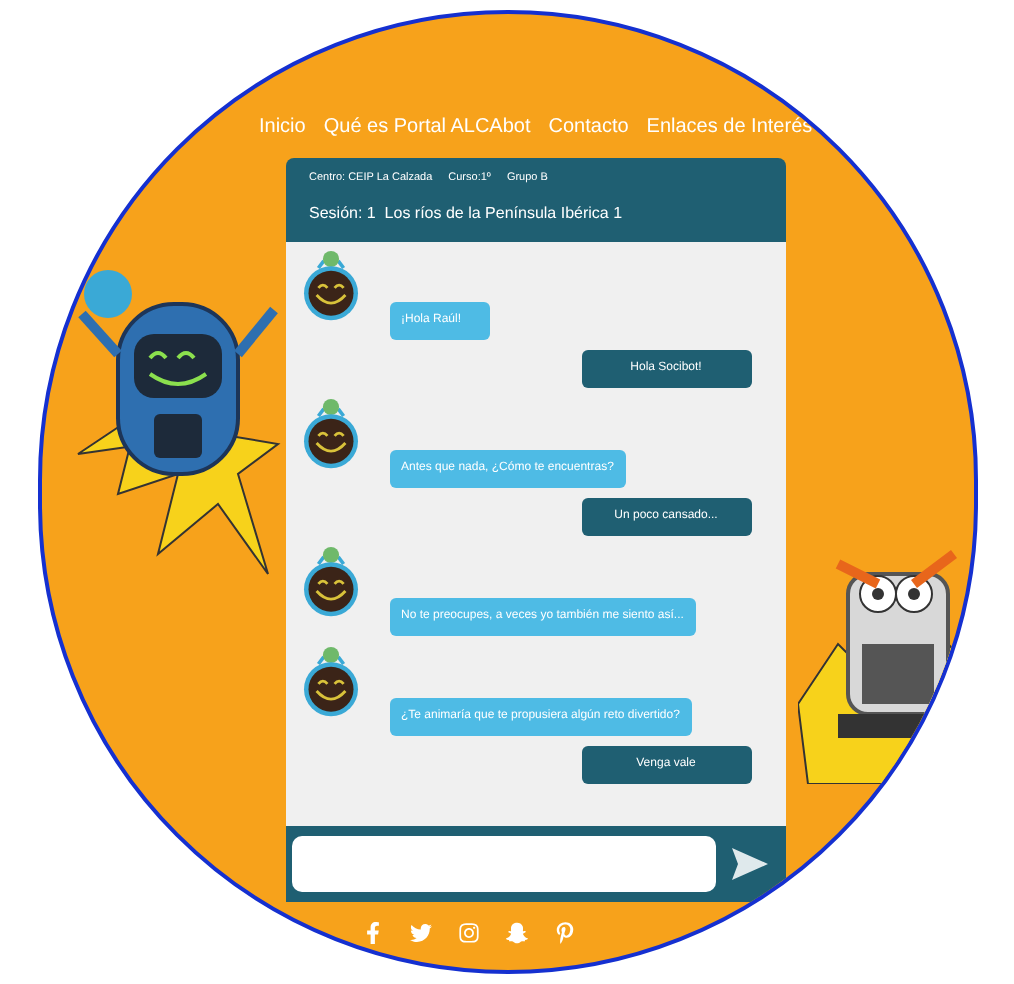 The height and width of the screenshot is (984, 1014). What do you see at coordinates (427, 128) in the screenshot?
I see `nav-link: Qué es Portal ALCAbot` at bounding box center [427, 128].